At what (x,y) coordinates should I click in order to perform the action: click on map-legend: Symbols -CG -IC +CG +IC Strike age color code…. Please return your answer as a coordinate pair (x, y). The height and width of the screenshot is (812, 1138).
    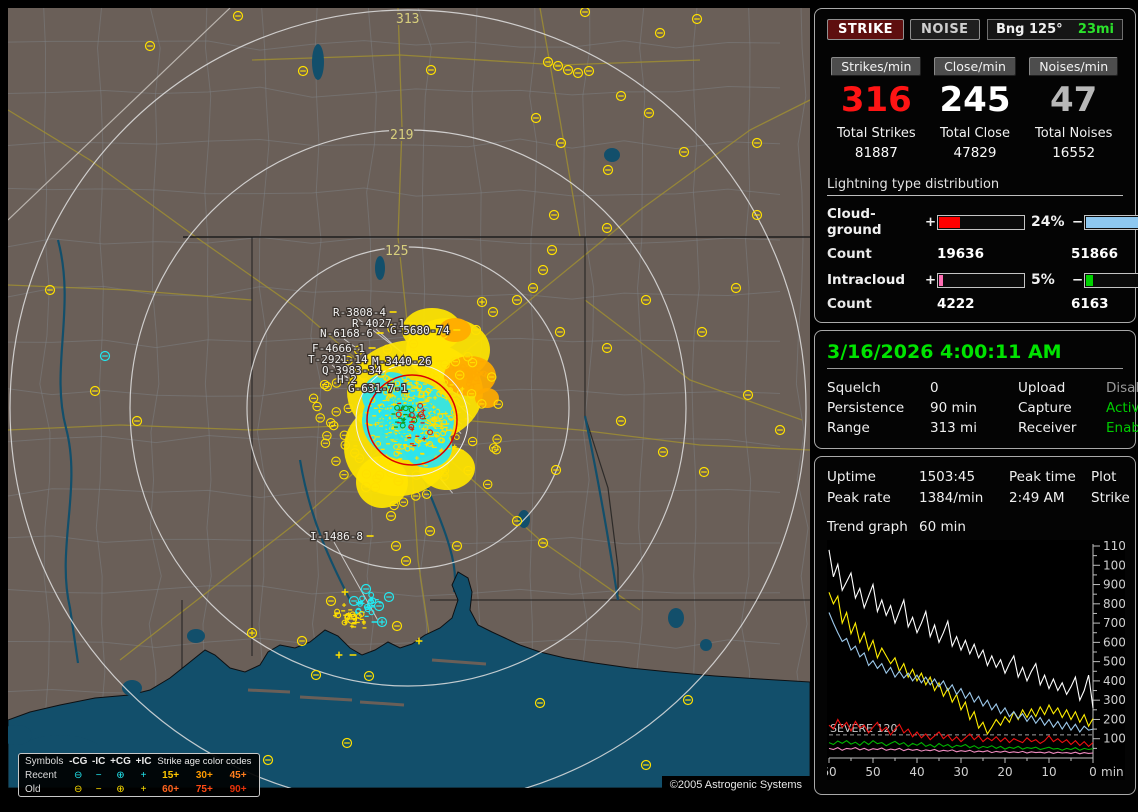
    Looking at the image, I should click on (139, 775).